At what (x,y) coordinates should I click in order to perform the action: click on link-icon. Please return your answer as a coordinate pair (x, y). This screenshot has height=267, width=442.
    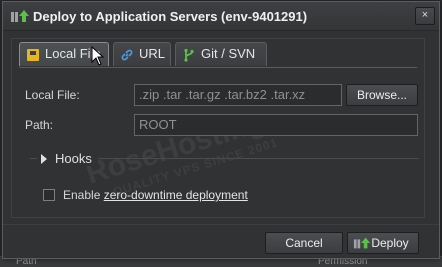
    Looking at the image, I should click on (127, 55).